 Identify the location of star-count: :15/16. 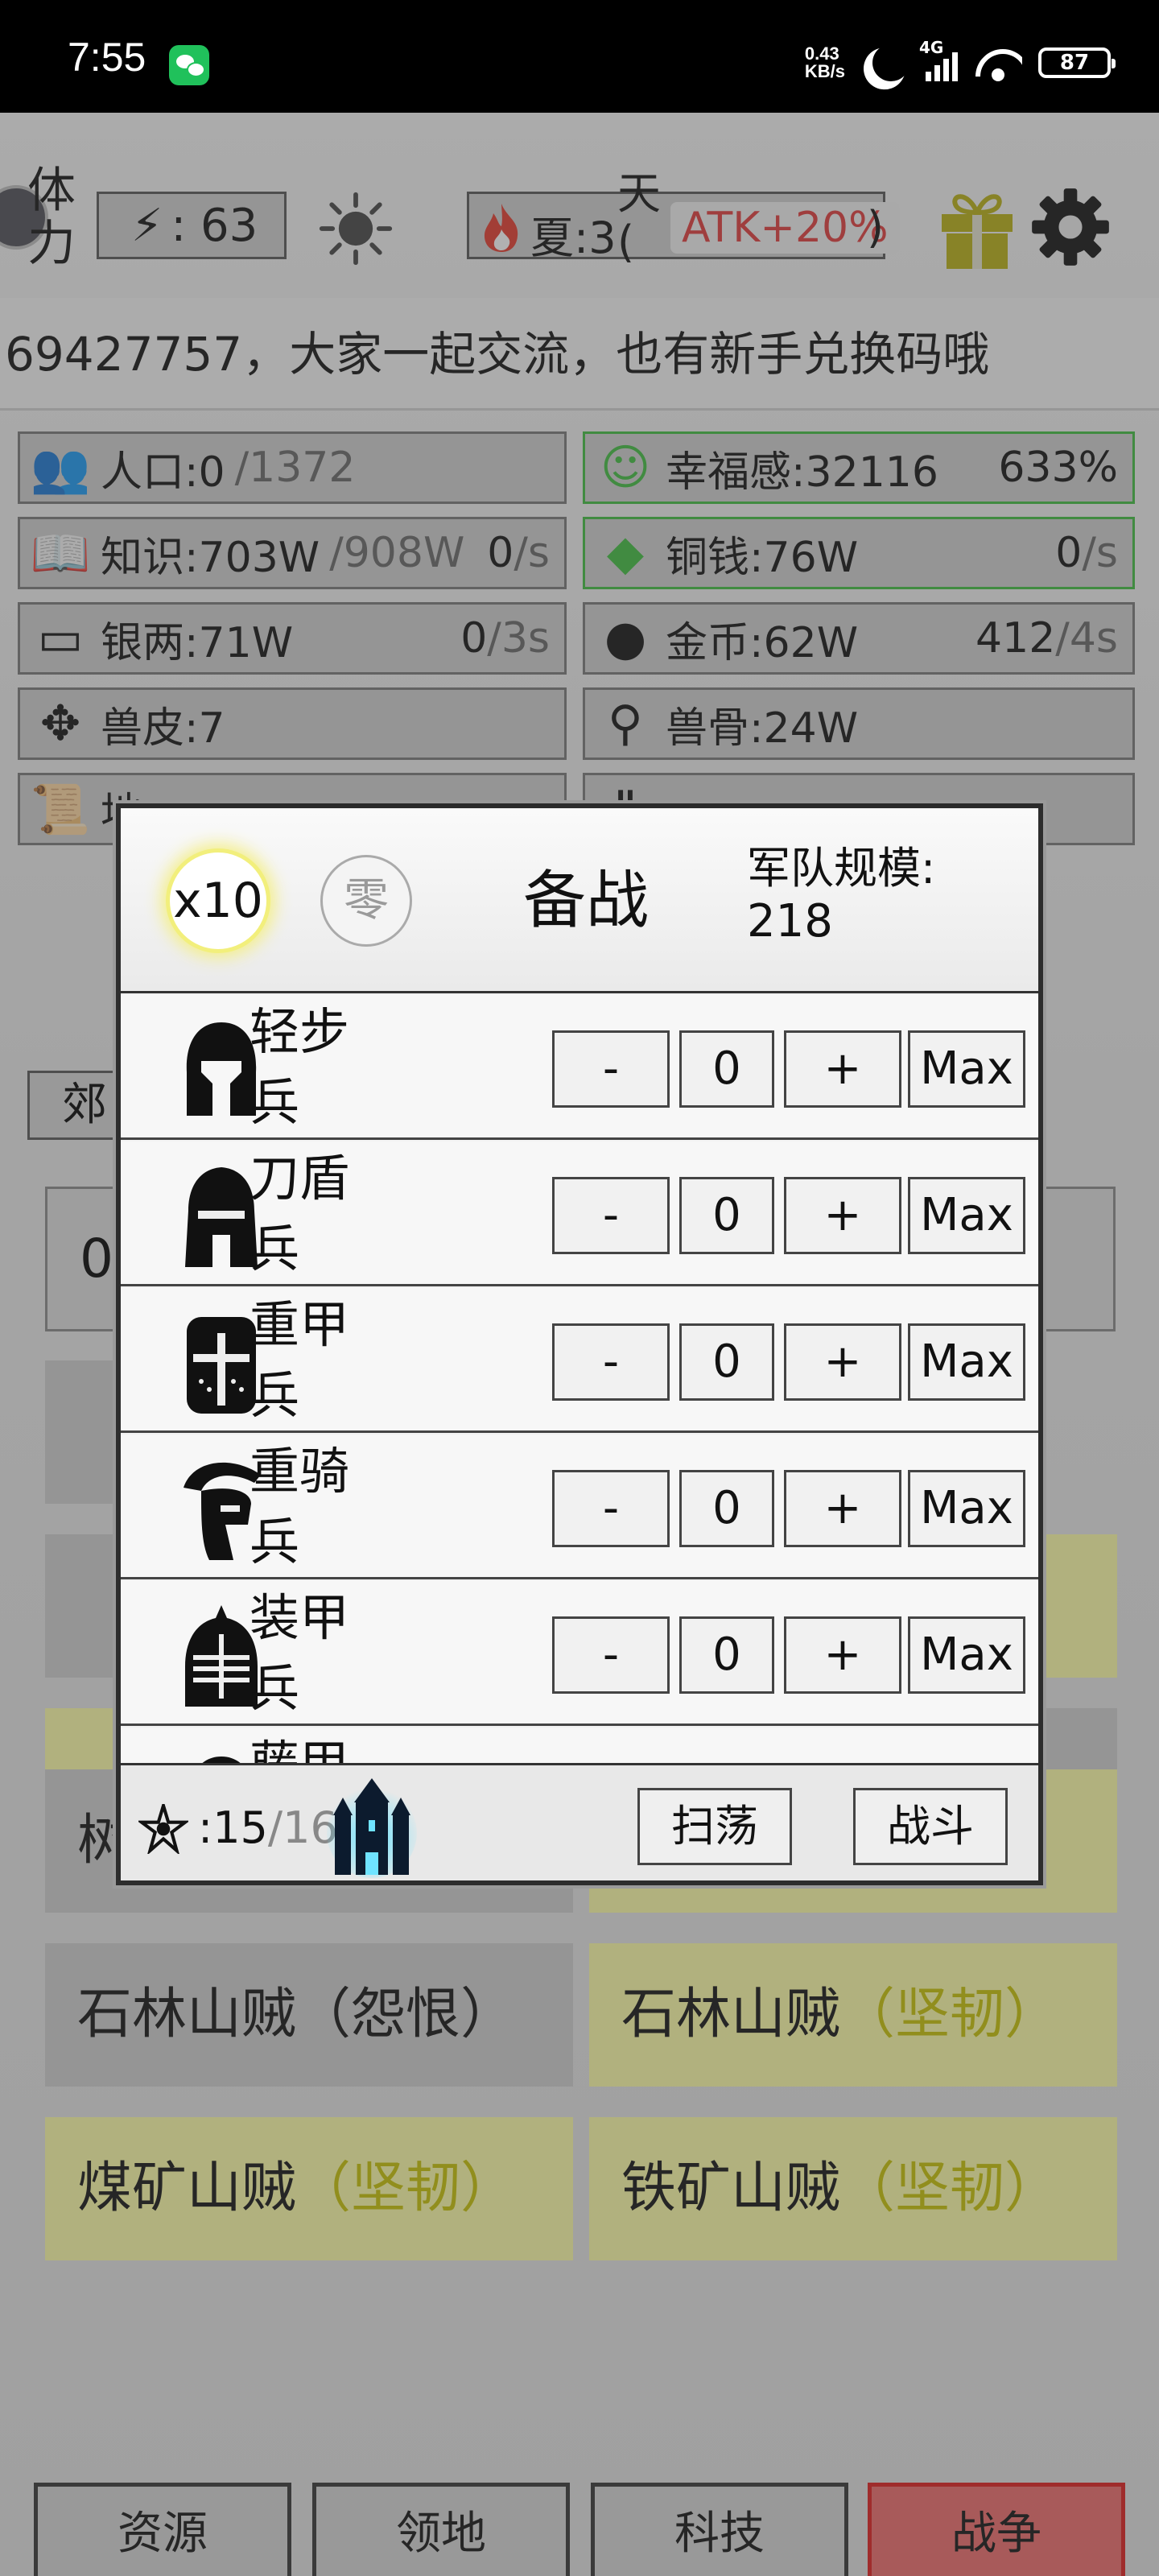
(268, 1827).